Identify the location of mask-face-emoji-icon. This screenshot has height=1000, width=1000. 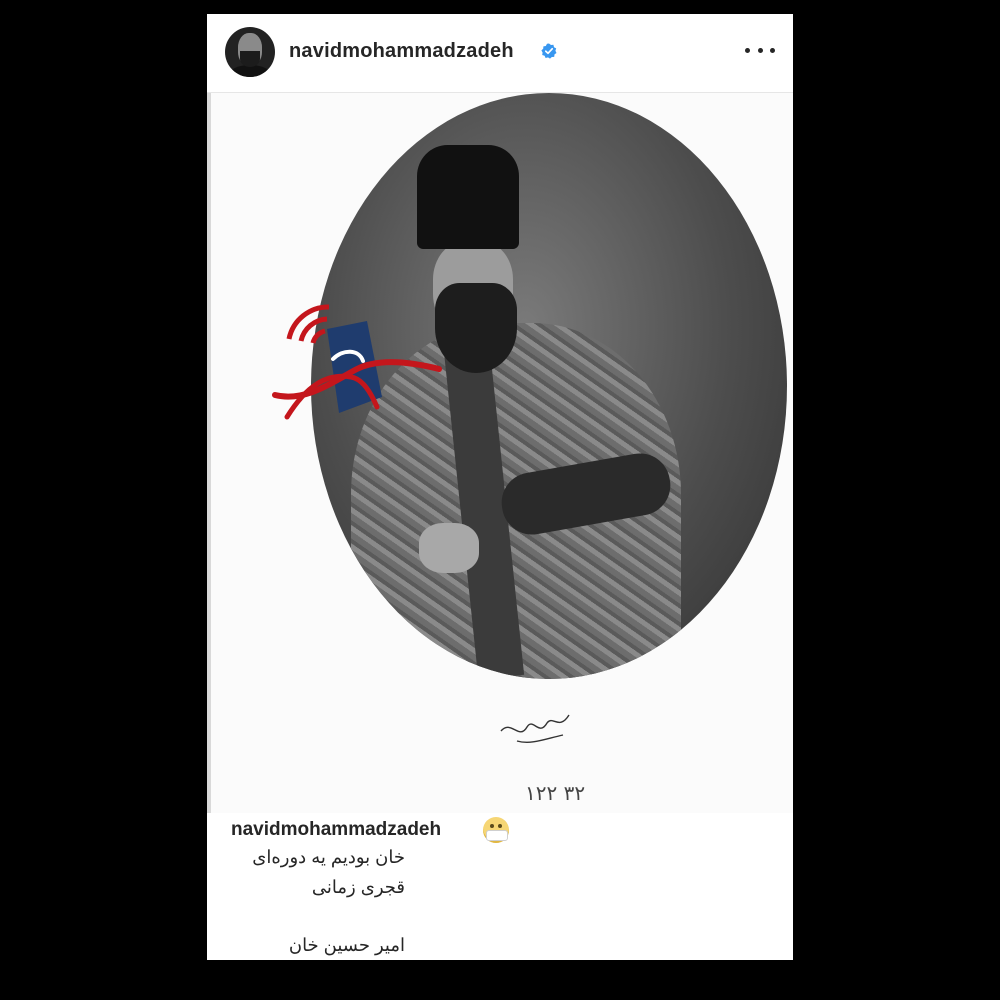
(496, 830).